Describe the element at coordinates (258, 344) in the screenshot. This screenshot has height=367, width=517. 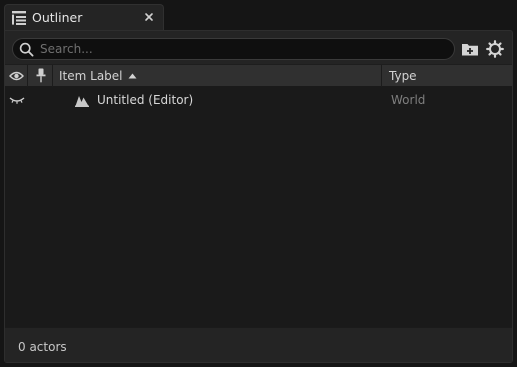
I see `status-bar: 0 actors` at that location.